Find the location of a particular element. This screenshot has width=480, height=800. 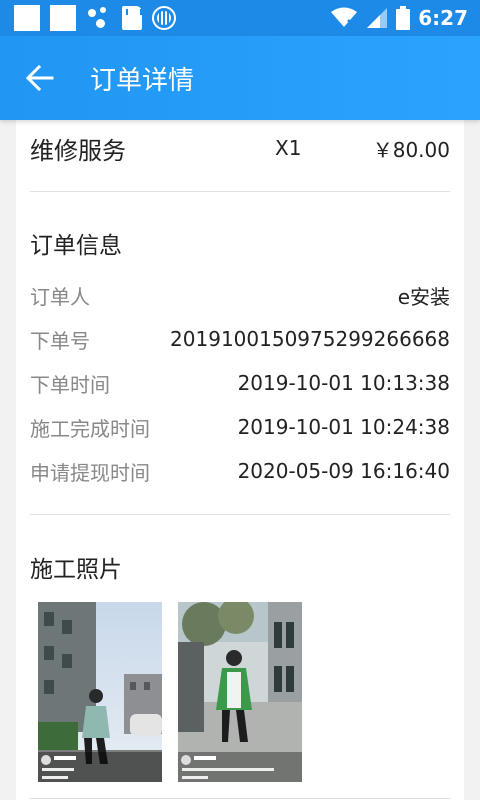

sd-card-icon is located at coordinates (132, 18).